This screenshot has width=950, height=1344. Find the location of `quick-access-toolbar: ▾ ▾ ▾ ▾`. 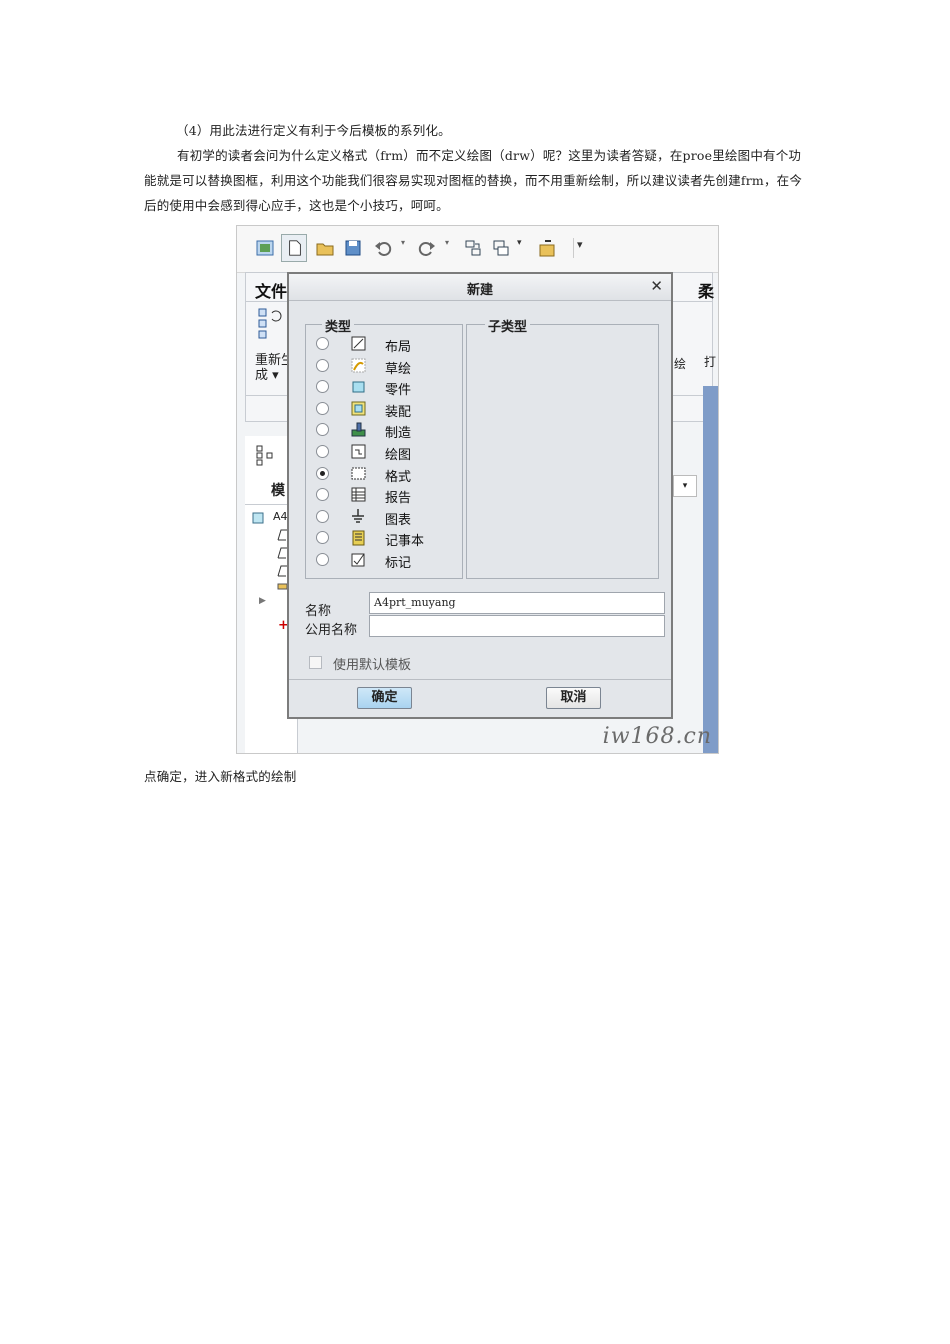

quick-access-toolbar: ▾ ▾ ▾ ▾ is located at coordinates (477, 249).